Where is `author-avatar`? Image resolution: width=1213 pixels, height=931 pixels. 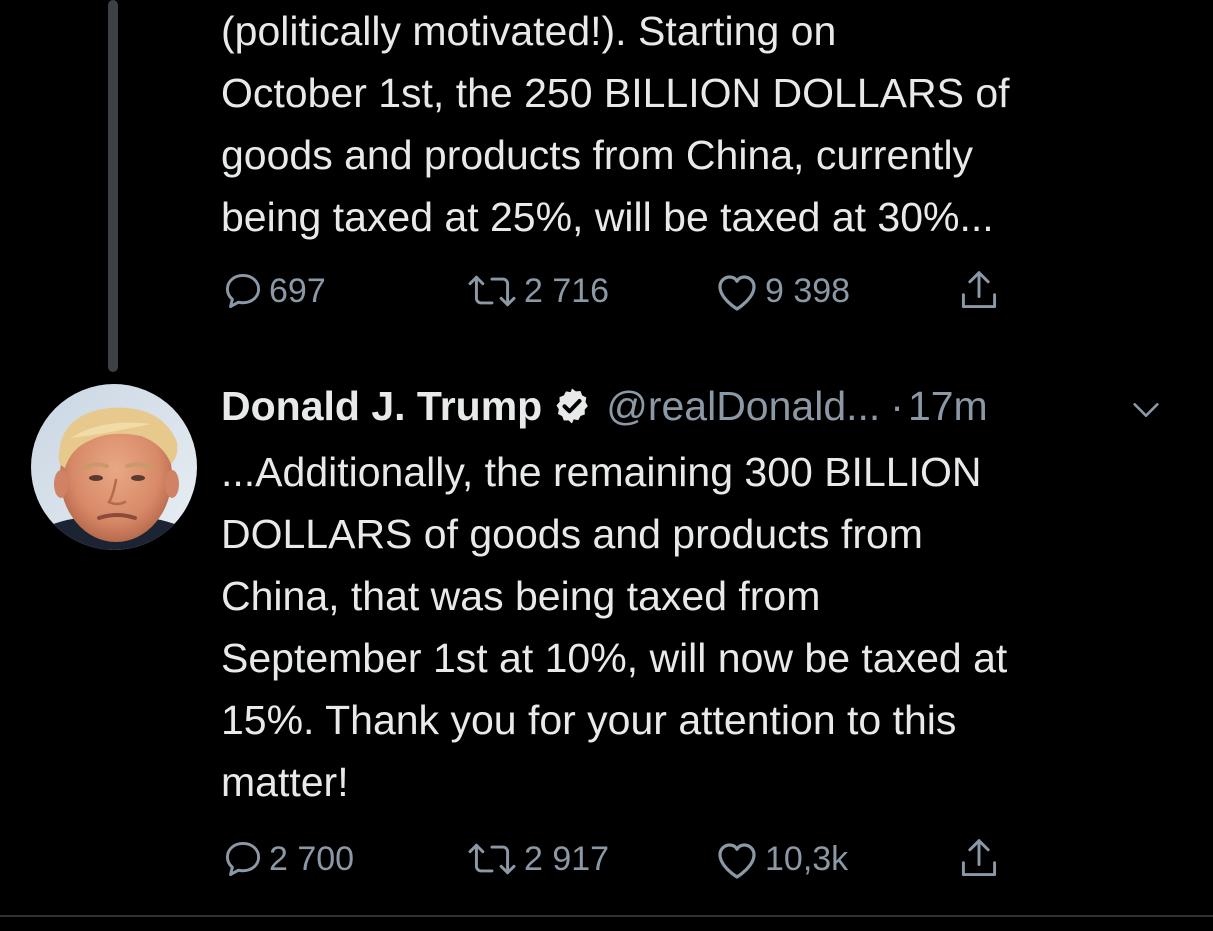 author-avatar is located at coordinates (114, 467).